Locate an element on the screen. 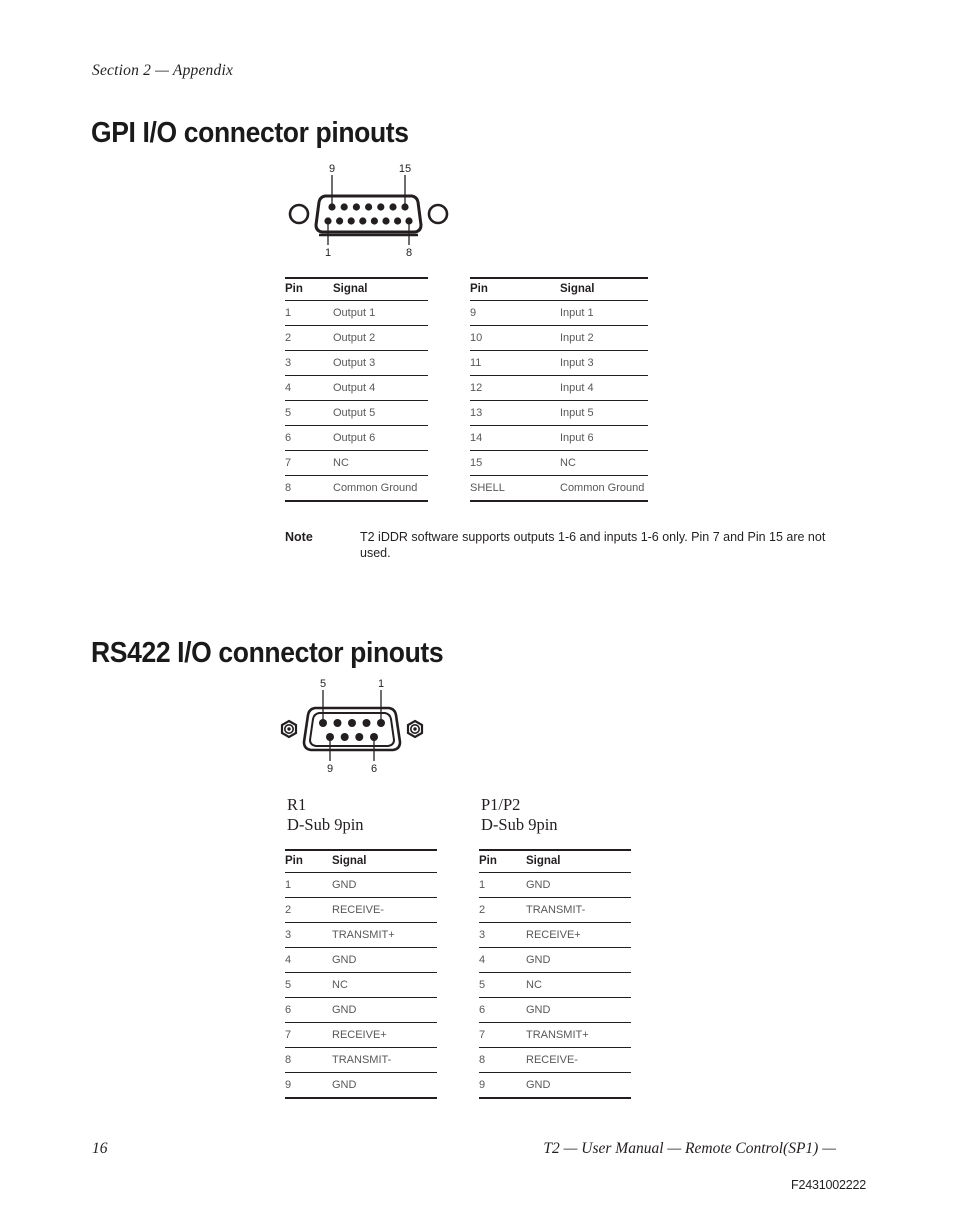 This screenshot has height=1228, width=954. connector-caption-p1p2: P1/P2 D-Sub 9pin is located at coordinates (519, 815).